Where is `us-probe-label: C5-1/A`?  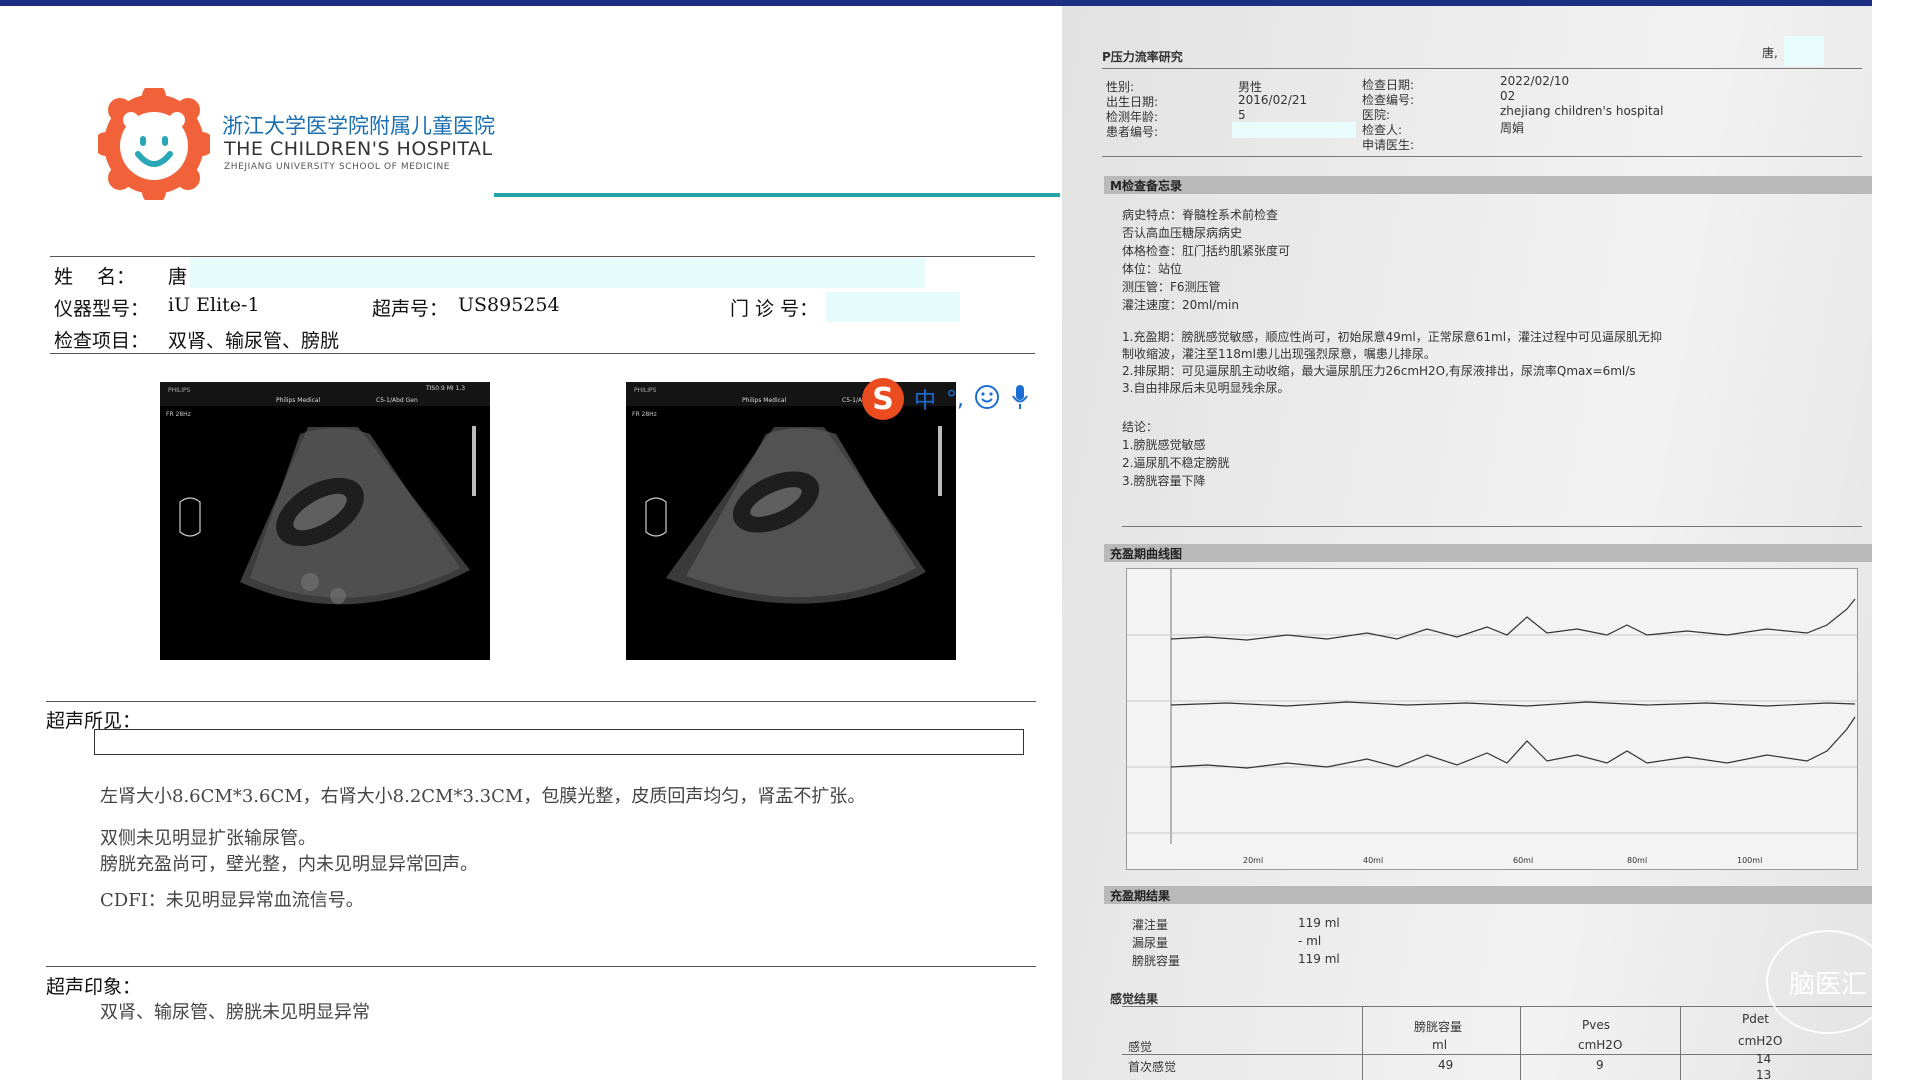 us-probe-label: C5-1/A is located at coordinates (852, 400).